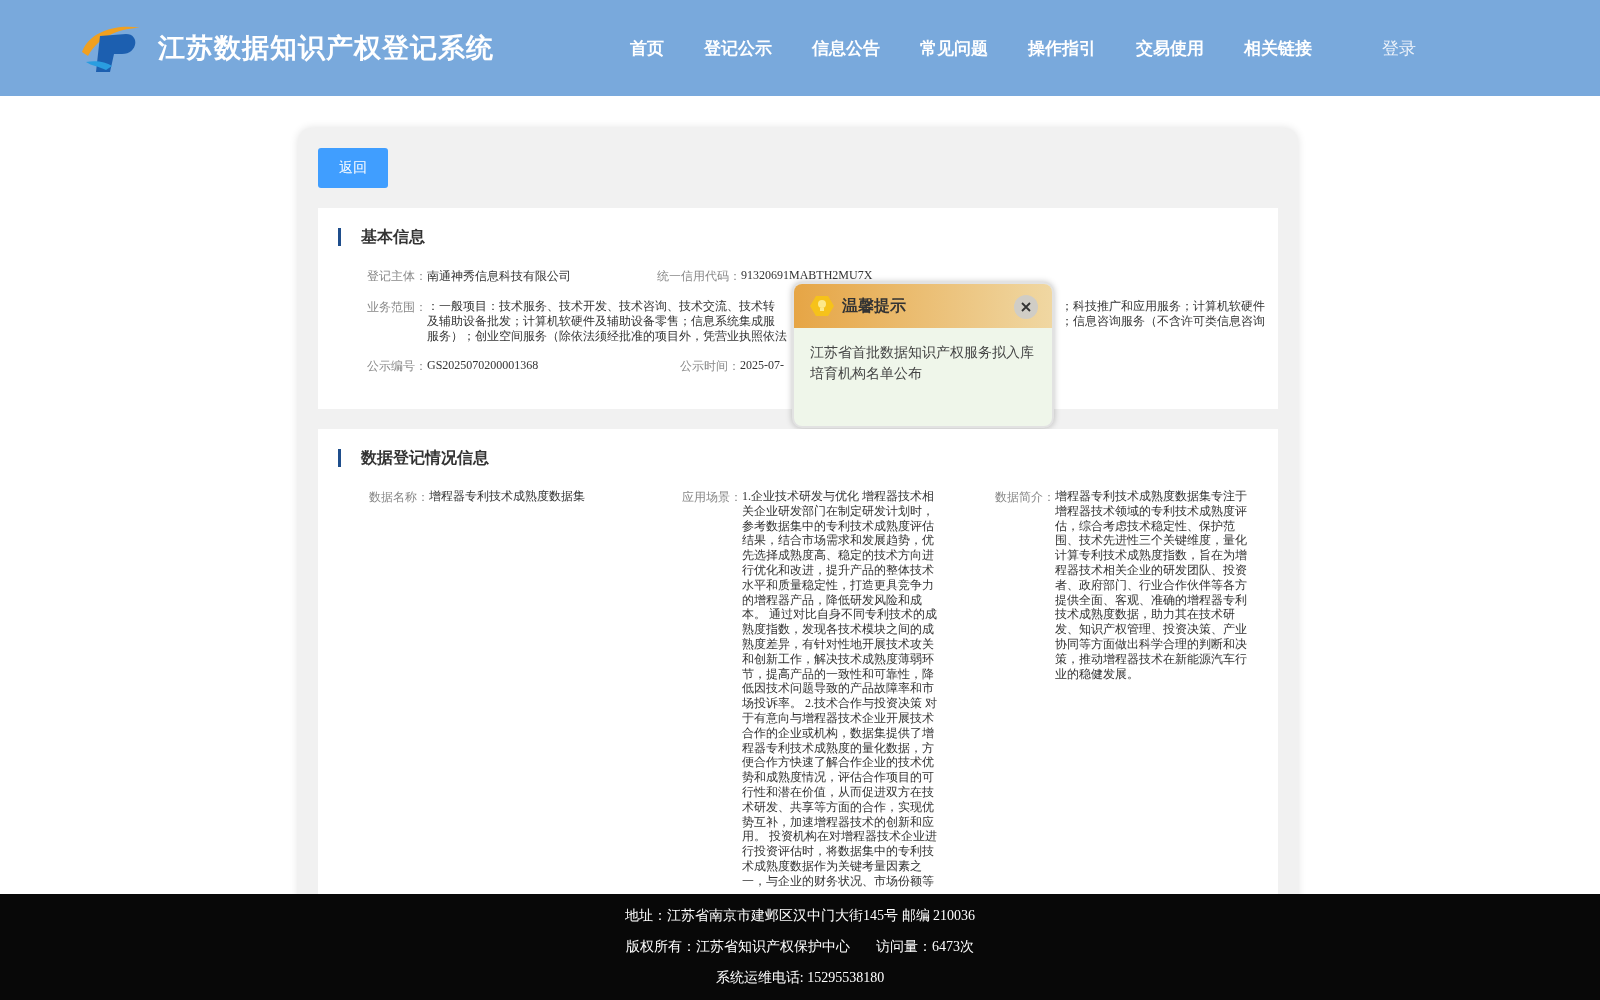  I want to click on scope-text: ；信息咨询服务（不含许可类信息咨询, so click(1163, 321).